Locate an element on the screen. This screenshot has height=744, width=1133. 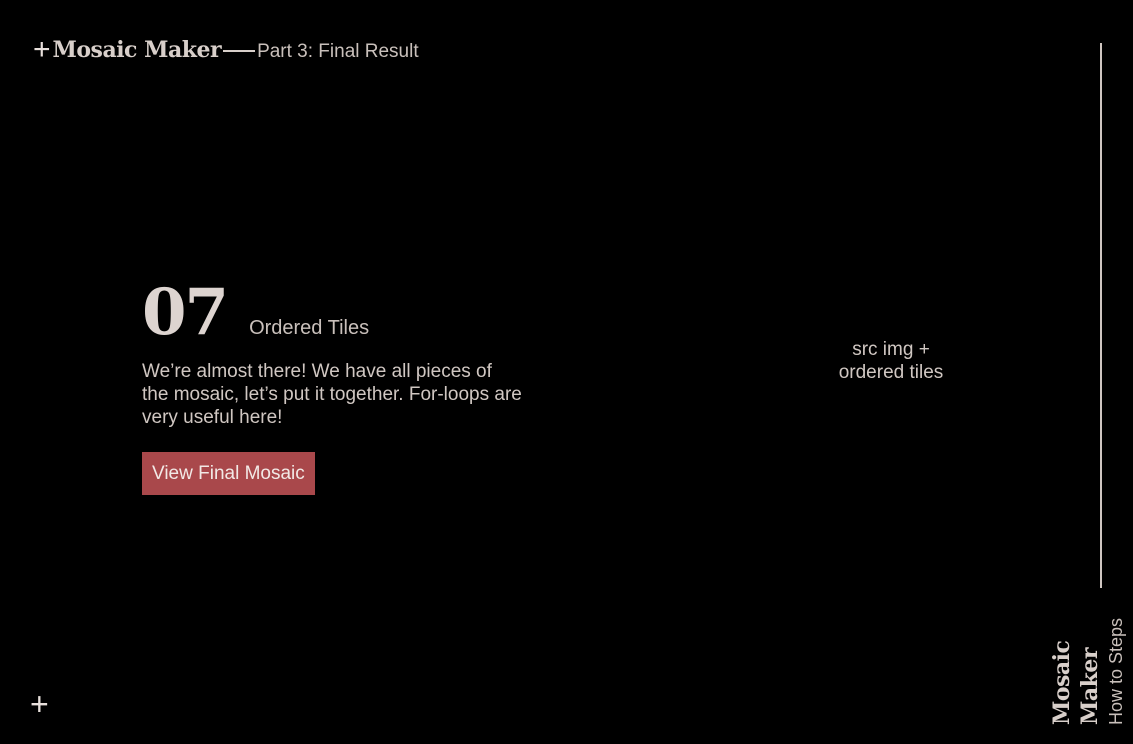
side-brand: Mosaic Maker is located at coordinates (1076, 682).